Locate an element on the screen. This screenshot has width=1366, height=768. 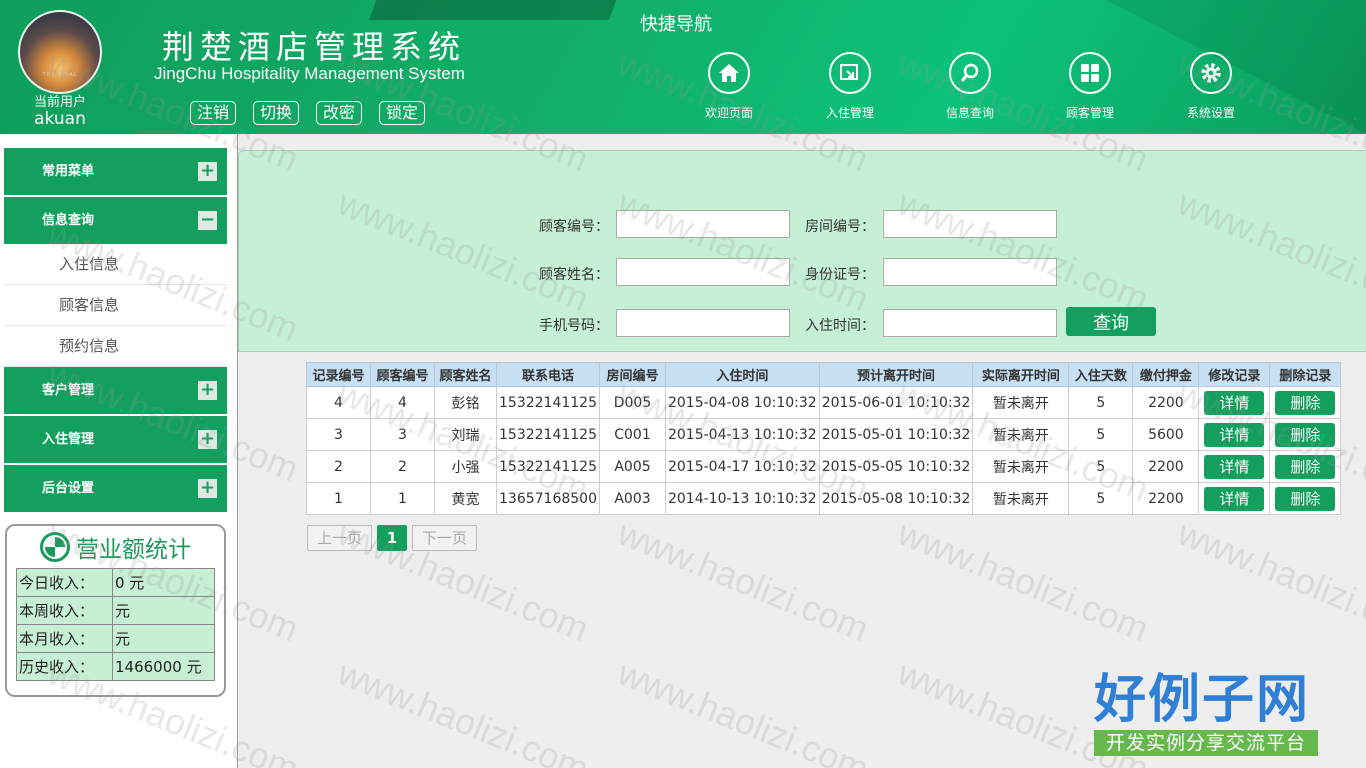
brand-subtitle: 开发实例分享交流平台 is located at coordinates (1206, 743).